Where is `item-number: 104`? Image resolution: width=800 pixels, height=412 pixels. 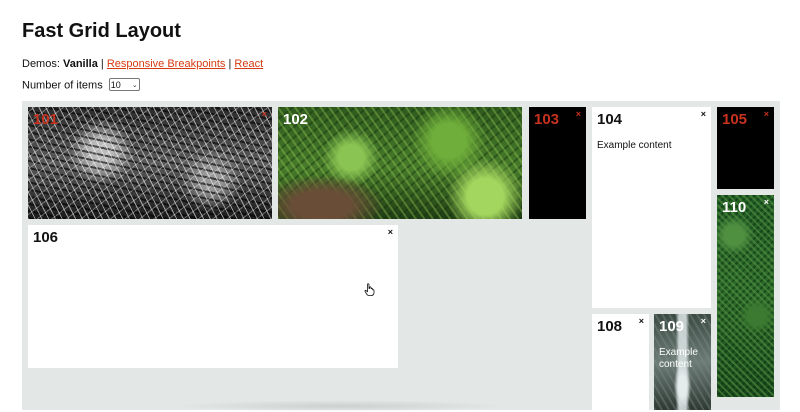
item-number: 104 is located at coordinates (610, 119).